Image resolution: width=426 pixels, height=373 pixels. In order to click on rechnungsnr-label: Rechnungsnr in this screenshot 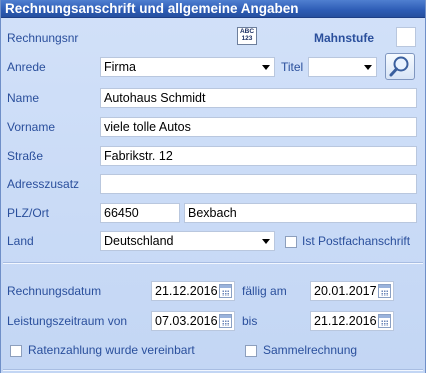, I will do `click(43, 38)`.